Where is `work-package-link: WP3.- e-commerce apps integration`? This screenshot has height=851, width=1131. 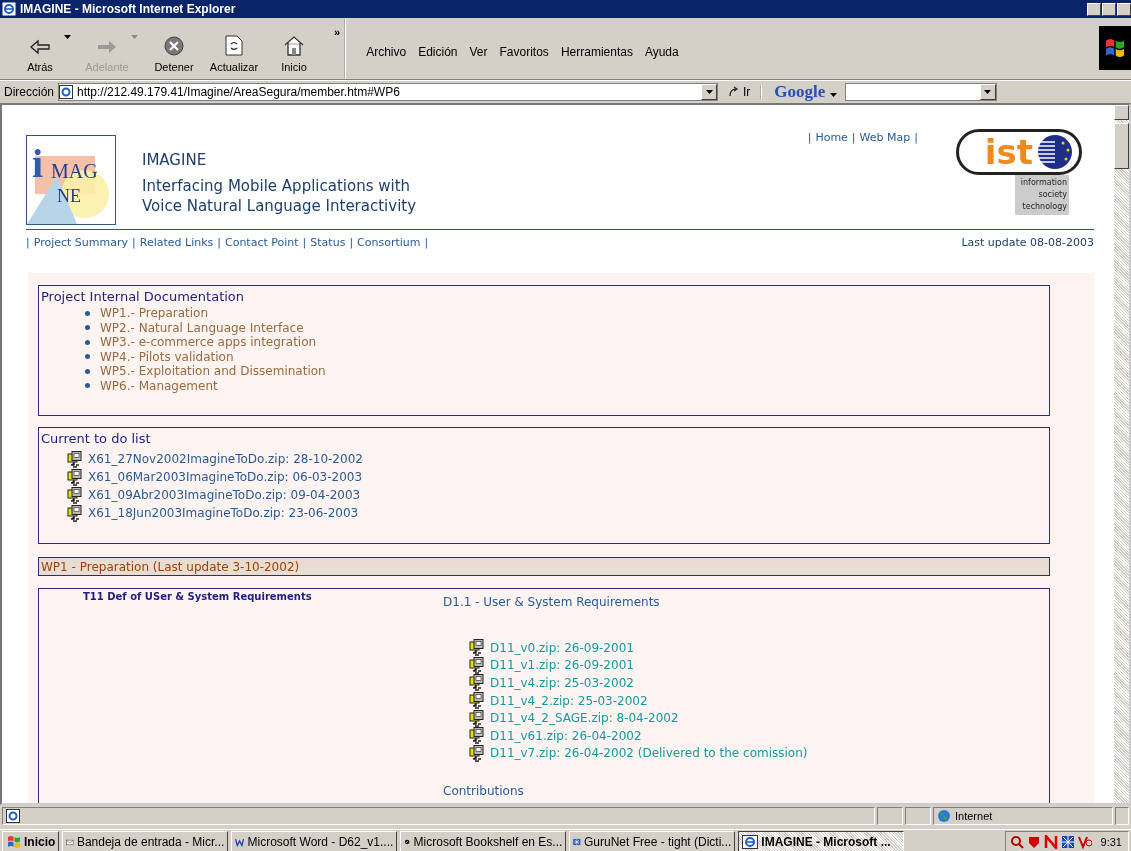
work-package-link: WP3.- e-commerce apps integration is located at coordinates (208, 342).